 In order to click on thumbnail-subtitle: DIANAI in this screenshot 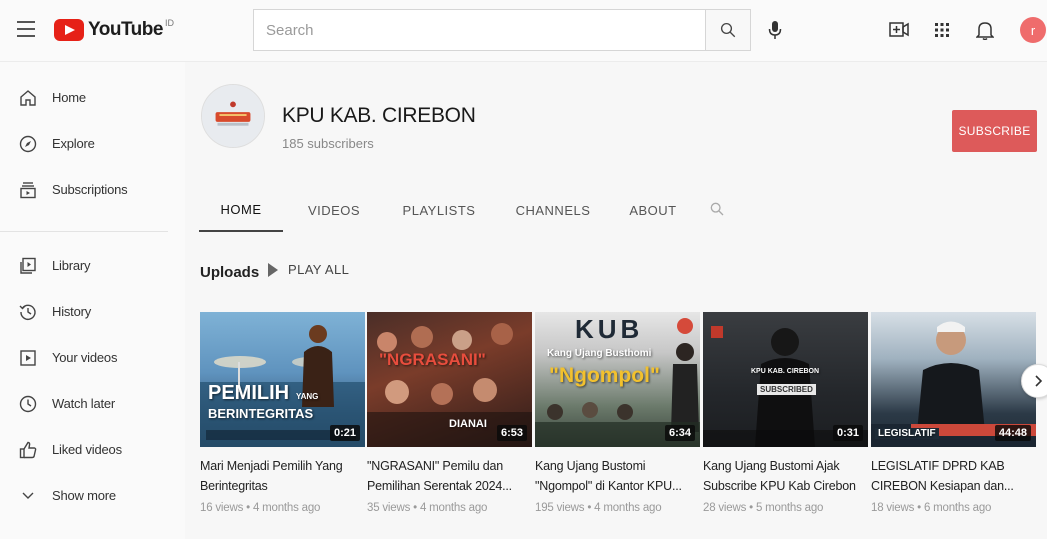, I will do `click(468, 424)`.